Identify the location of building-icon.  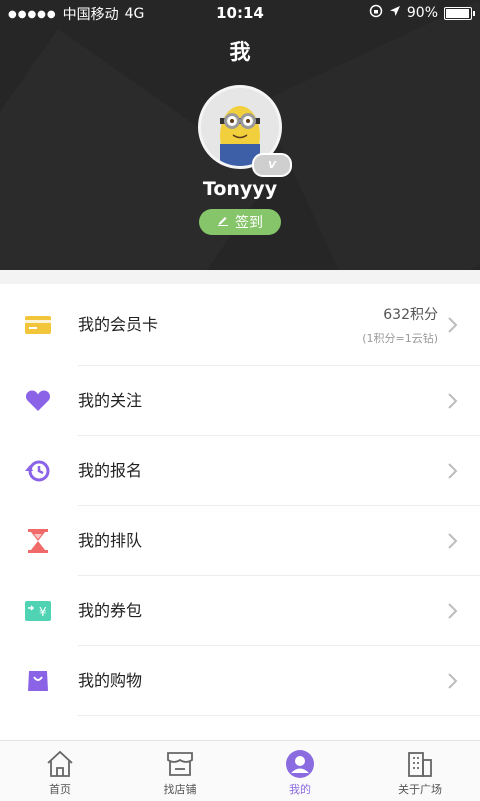
(420, 764).